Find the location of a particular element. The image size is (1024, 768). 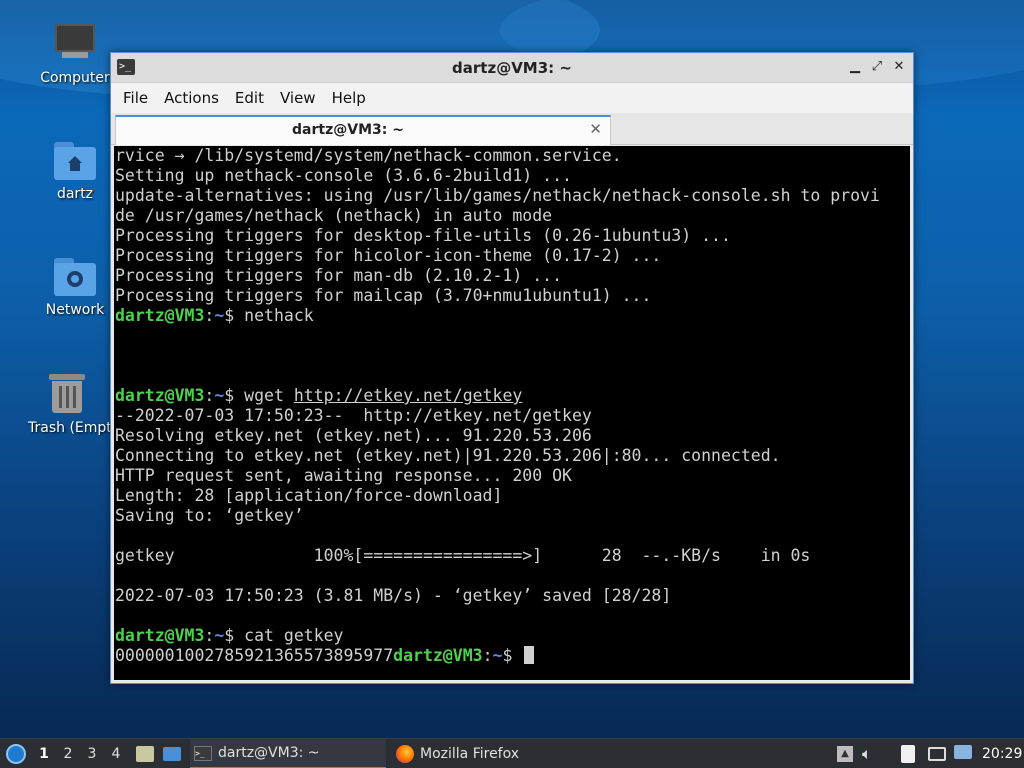

task-terminal: >_ dartz@VM3: ~ is located at coordinates (288, 753).